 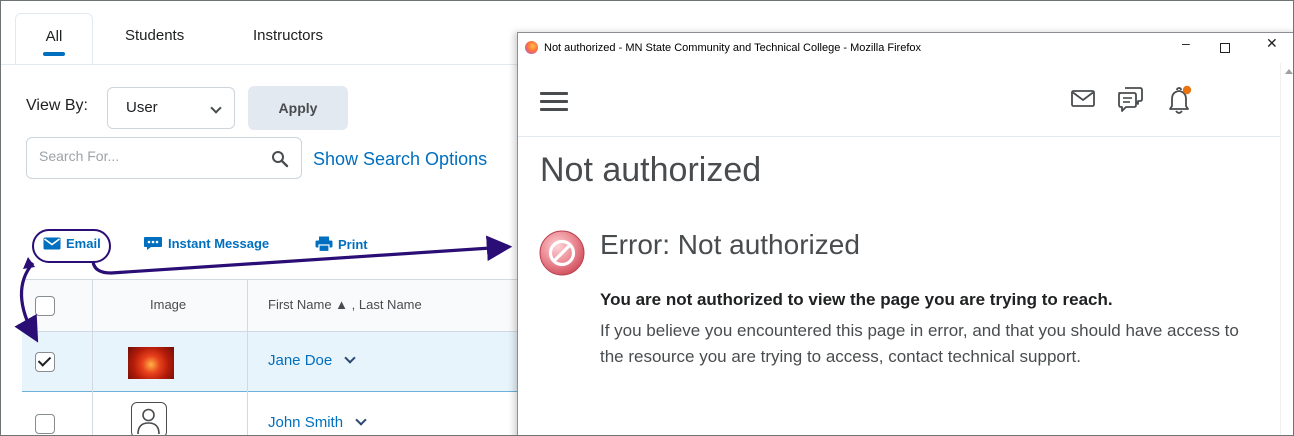 What do you see at coordinates (149, 418) in the screenshot?
I see `default-avatar-icon` at bounding box center [149, 418].